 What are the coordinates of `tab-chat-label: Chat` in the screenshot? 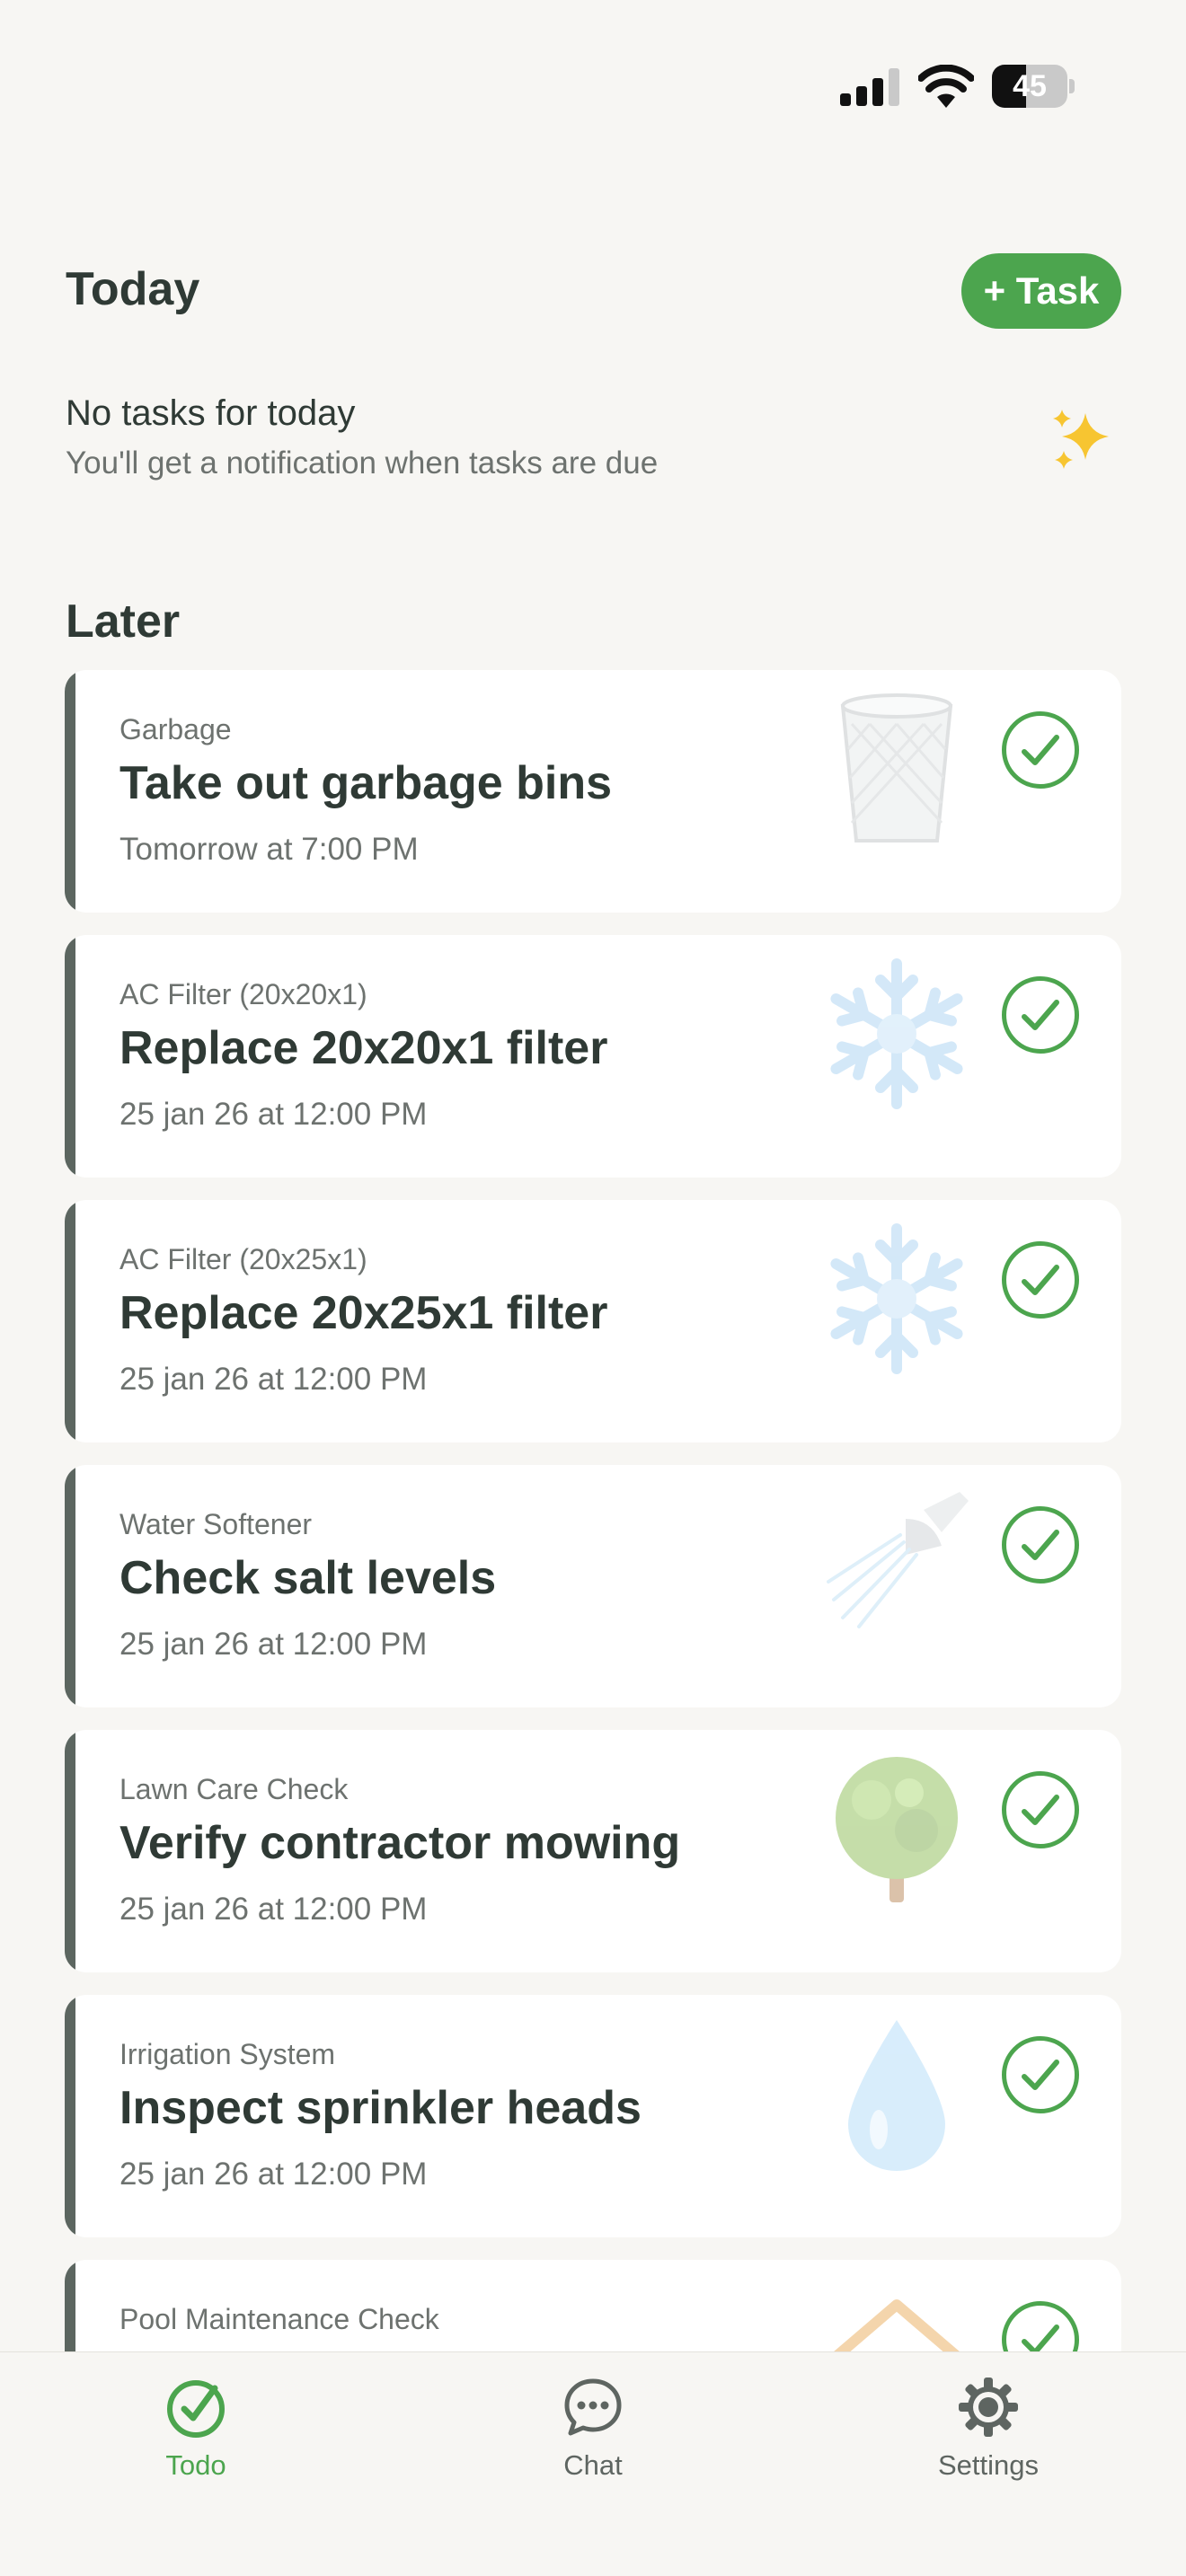 It's located at (593, 2465).